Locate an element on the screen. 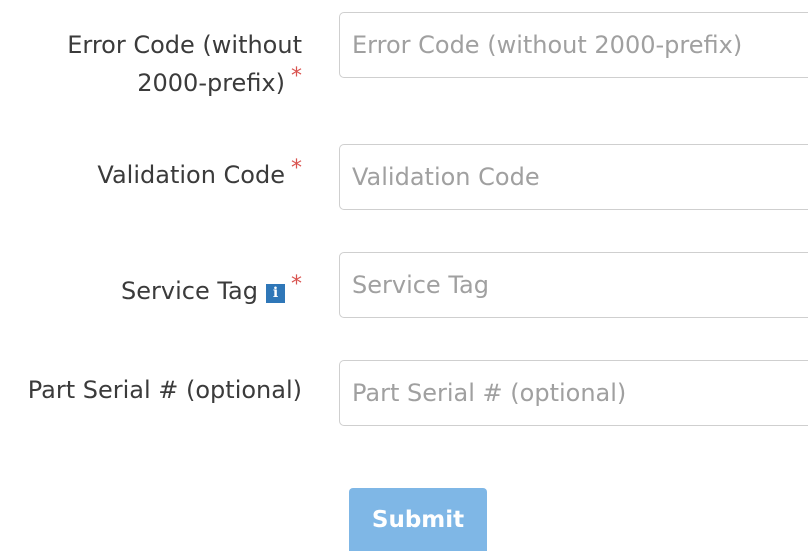  part-serial-label: Part Serial # (optional) is located at coordinates (165, 390).